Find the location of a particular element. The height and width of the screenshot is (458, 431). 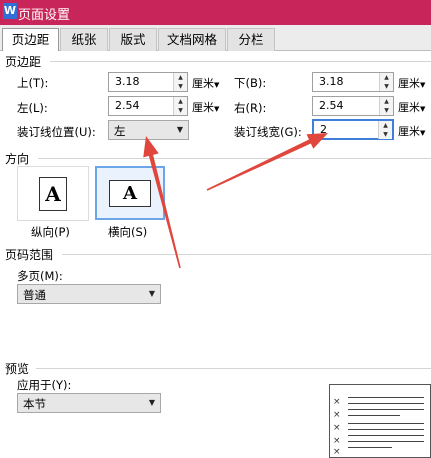

annotation-arrow-gutter-width is located at coordinates (267, 162).